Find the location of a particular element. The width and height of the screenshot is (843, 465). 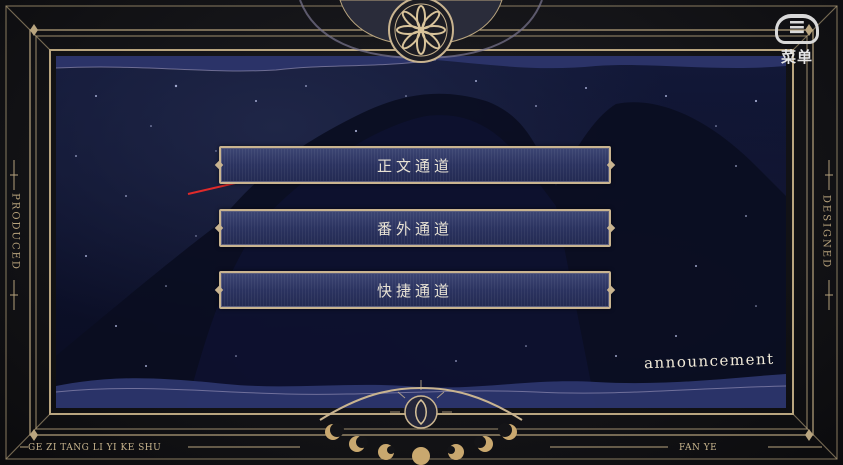

frame-bottom-text-left: GE ZI TANG LI YI KE SHU is located at coordinates (95, 448).